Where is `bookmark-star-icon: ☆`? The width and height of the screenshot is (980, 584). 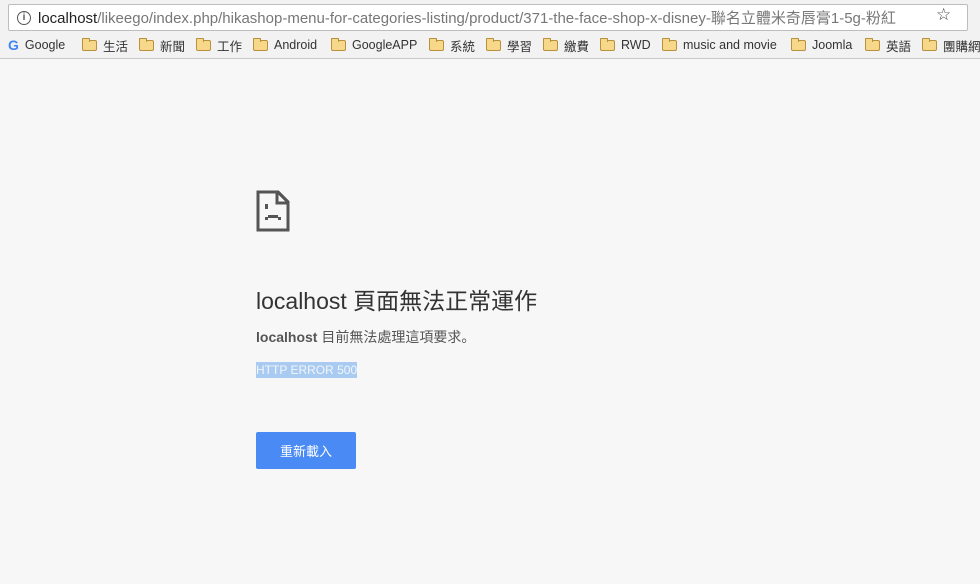
bookmark-star-icon: ☆ is located at coordinates (943, 15).